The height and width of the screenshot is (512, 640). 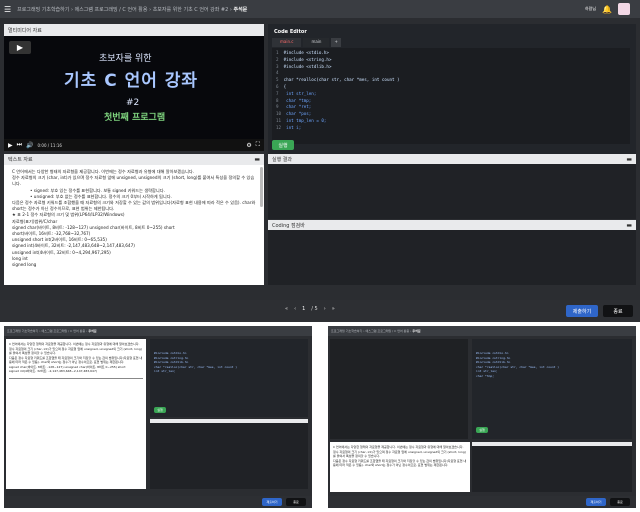 I want to click on result-panel-header: 실행 결과 ▬, so click(x=452, y=159).